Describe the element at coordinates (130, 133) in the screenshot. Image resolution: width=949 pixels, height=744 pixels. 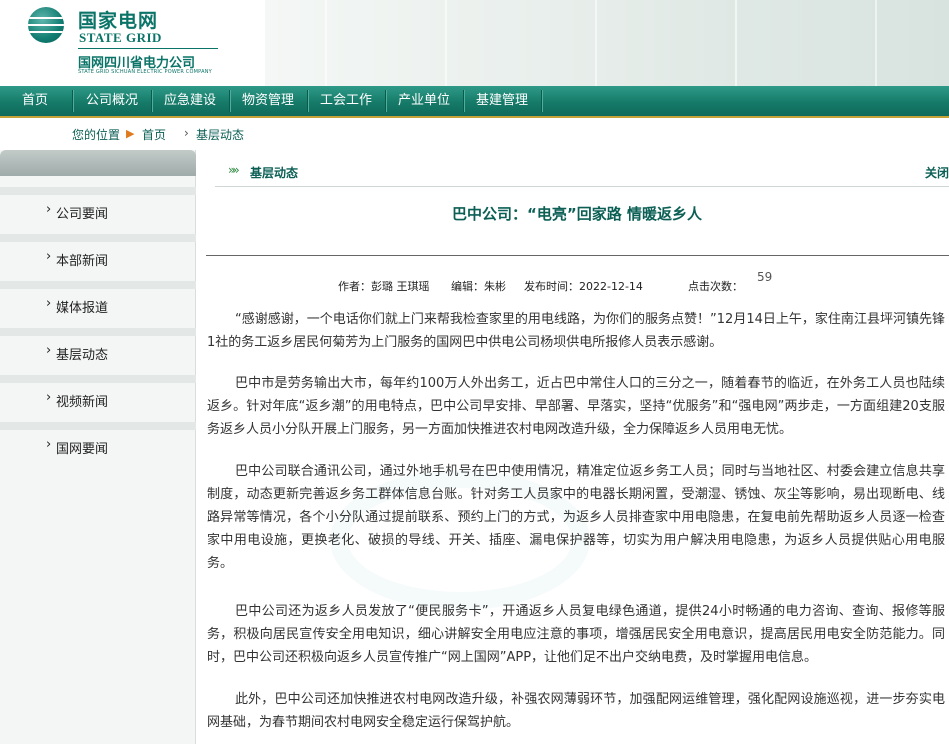
I see `breadcrumb-arrow-icon: ▶` at that location.